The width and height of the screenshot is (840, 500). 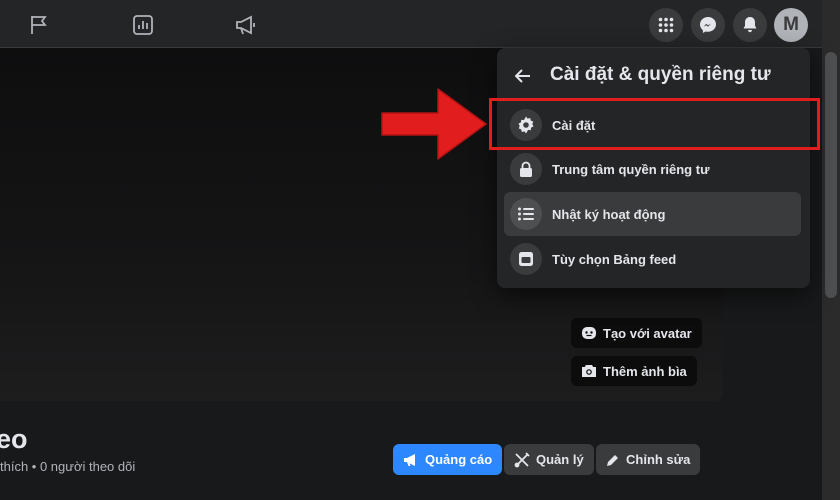 What do you see at coordinates (614, 259) in the screenshot?
I see `menu-item-label: Tùy chọn Bảng feed` at bounding box center [614, 259].